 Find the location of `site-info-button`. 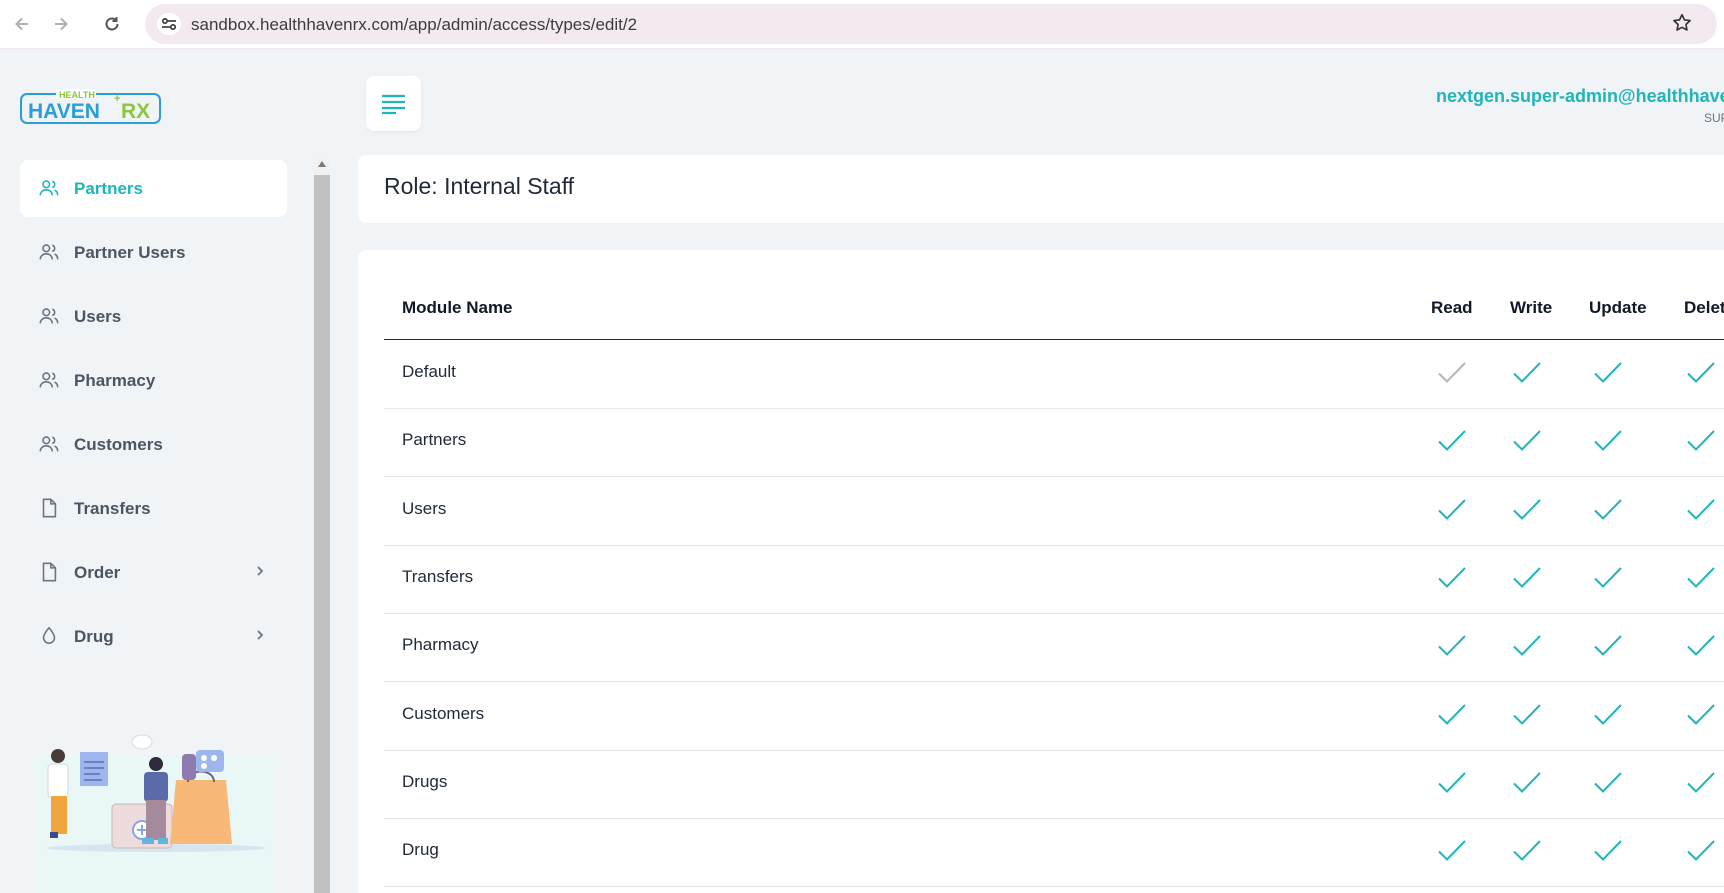

site-info-button is located at coordinates (169, 24).